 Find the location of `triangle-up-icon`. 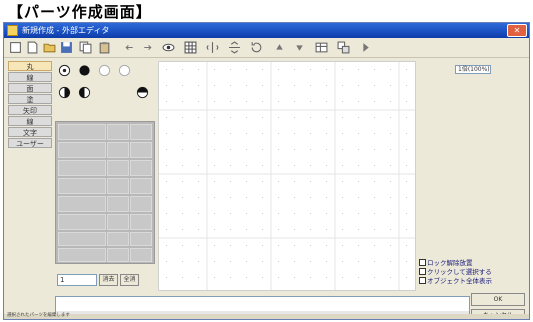

triangle-up-icon is located at coordinates (279, 47).